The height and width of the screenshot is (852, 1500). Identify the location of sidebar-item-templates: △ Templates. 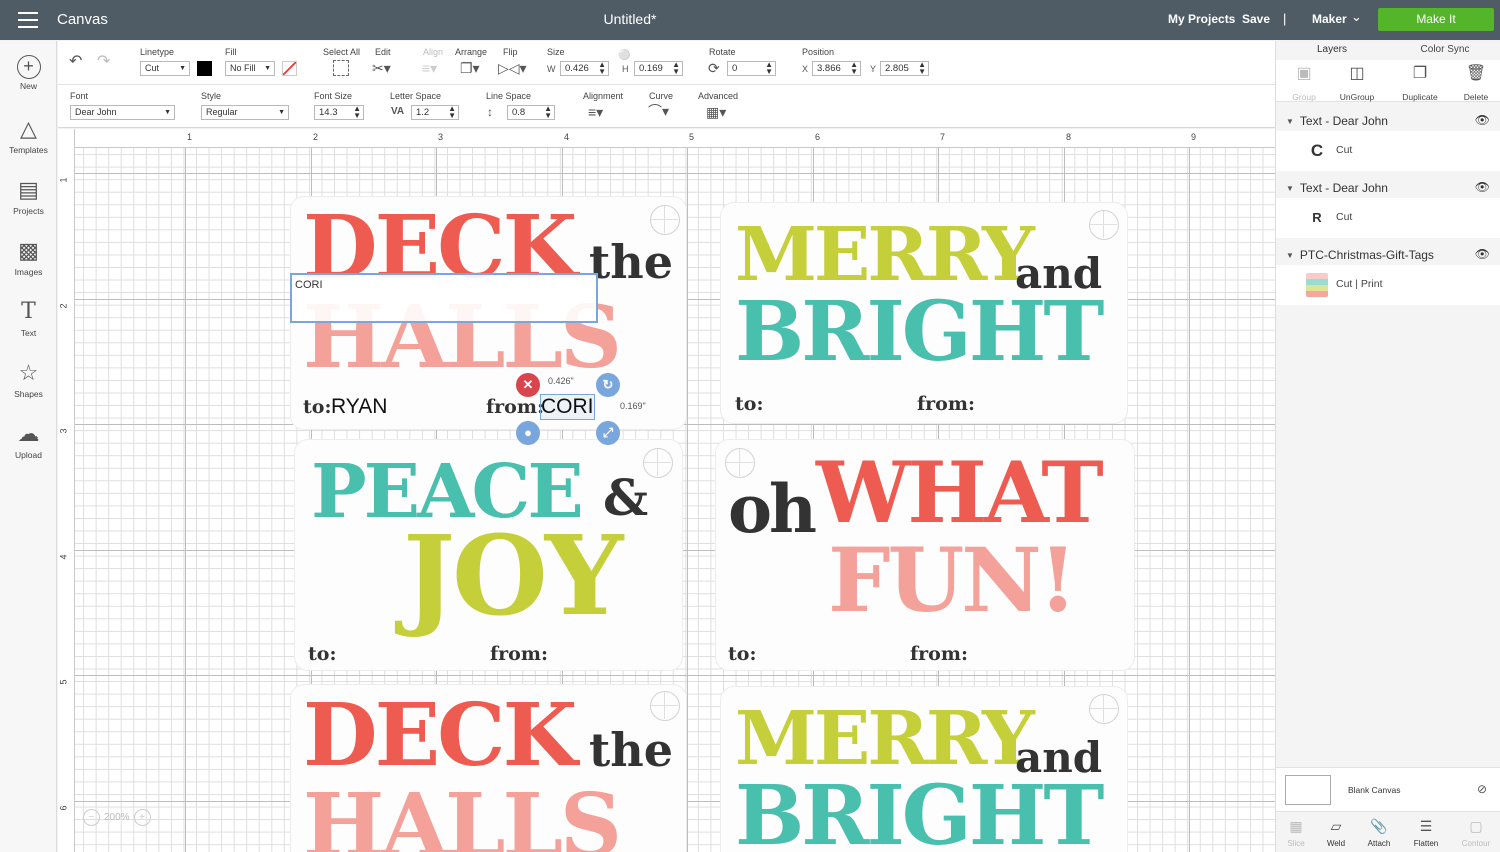
(28, 135).